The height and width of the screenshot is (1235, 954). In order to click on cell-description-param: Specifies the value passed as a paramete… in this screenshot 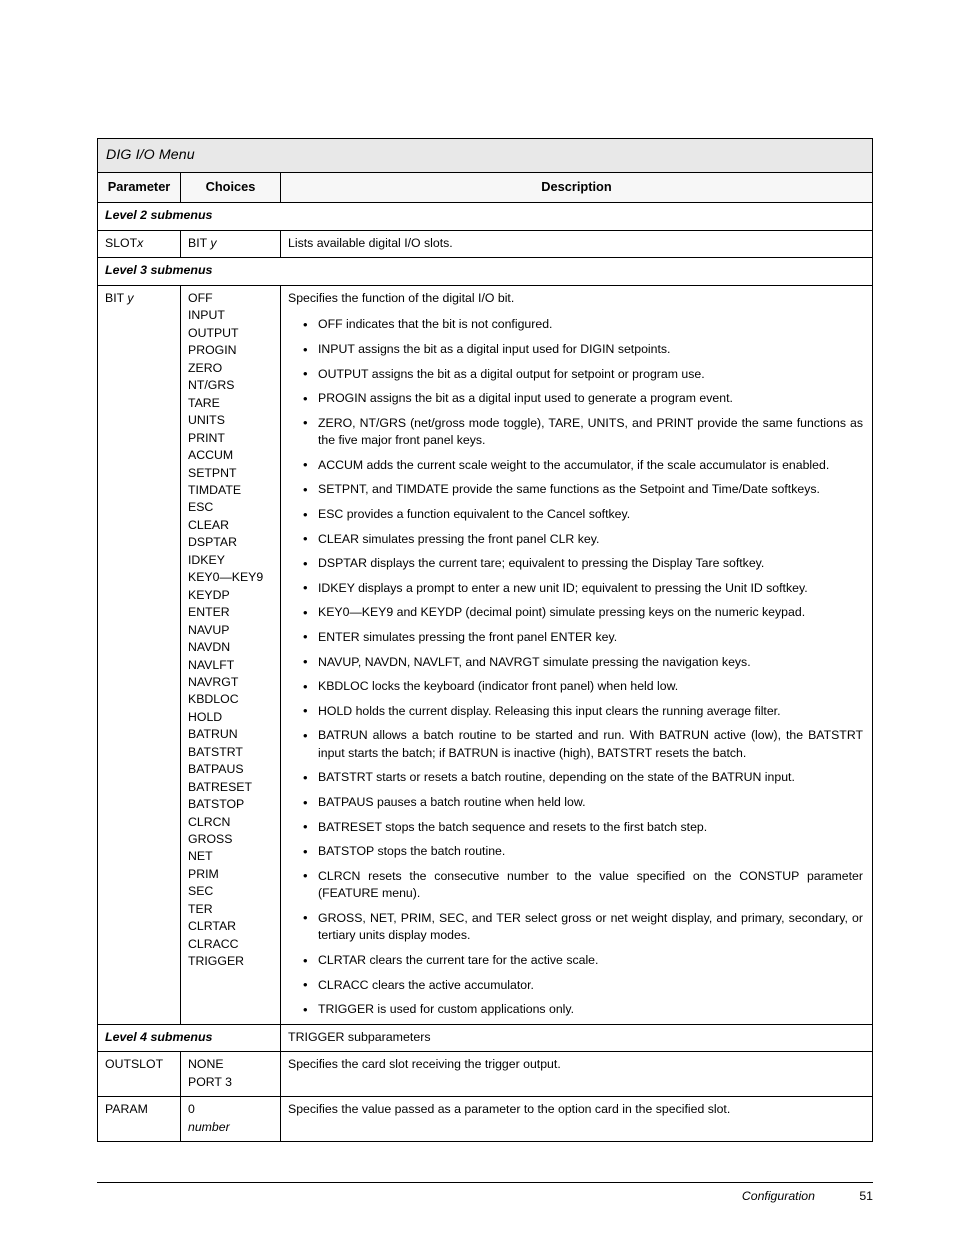, I will do `click(576, 1119)`.